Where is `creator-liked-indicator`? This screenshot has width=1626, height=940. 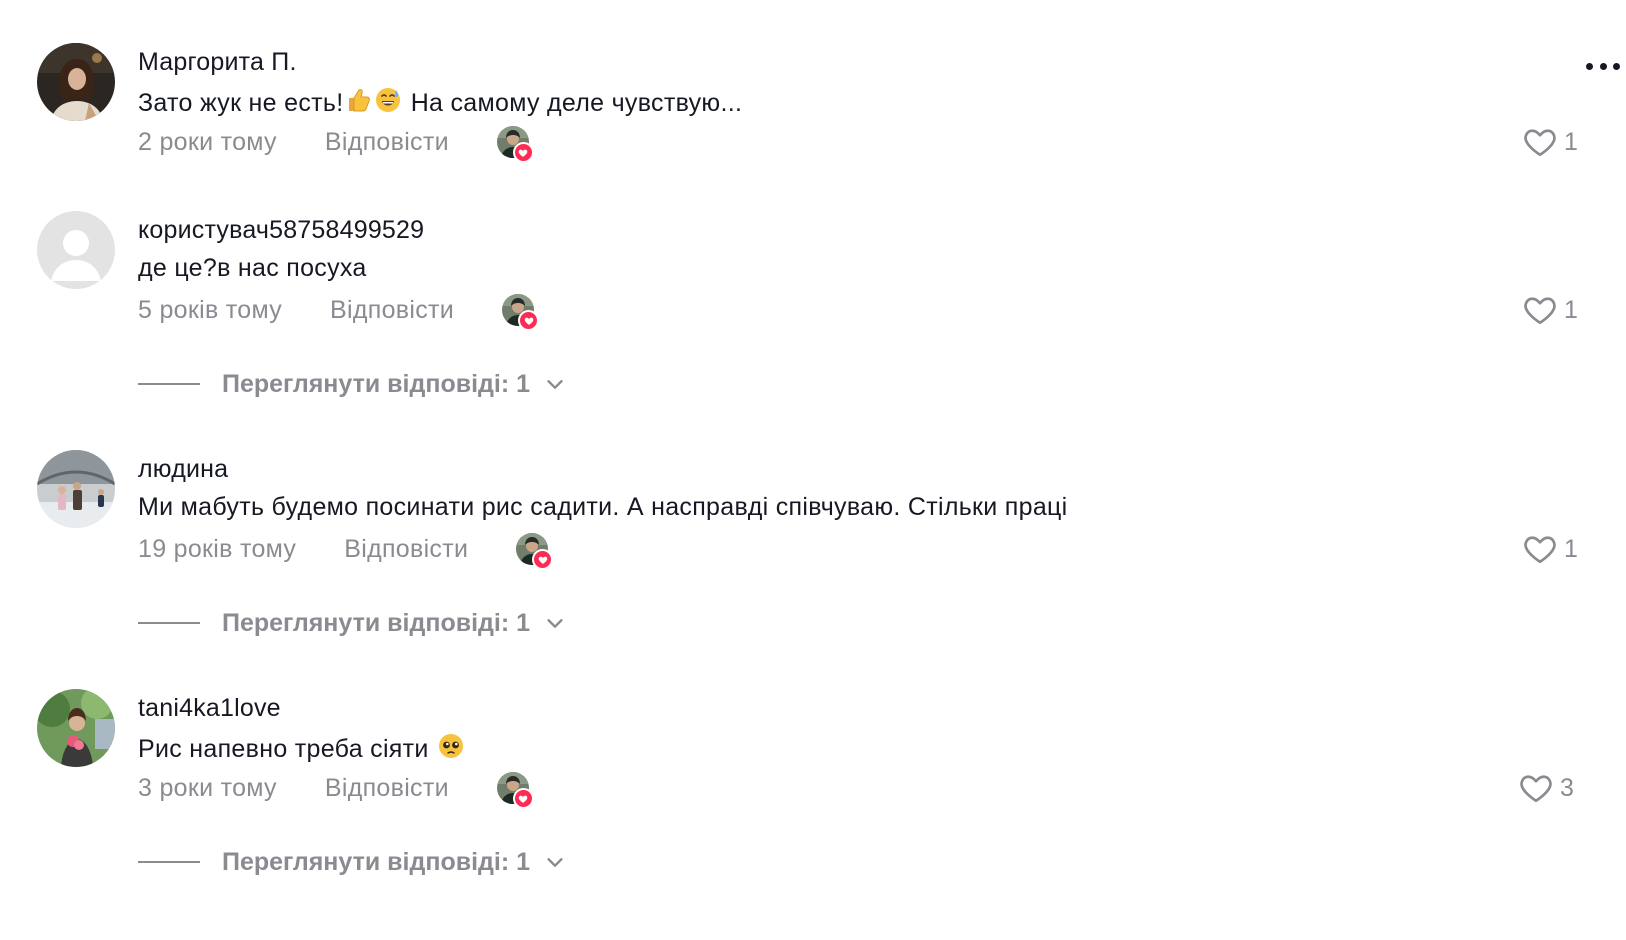 creator-liked-indicator is located at coordinates (515, 790).